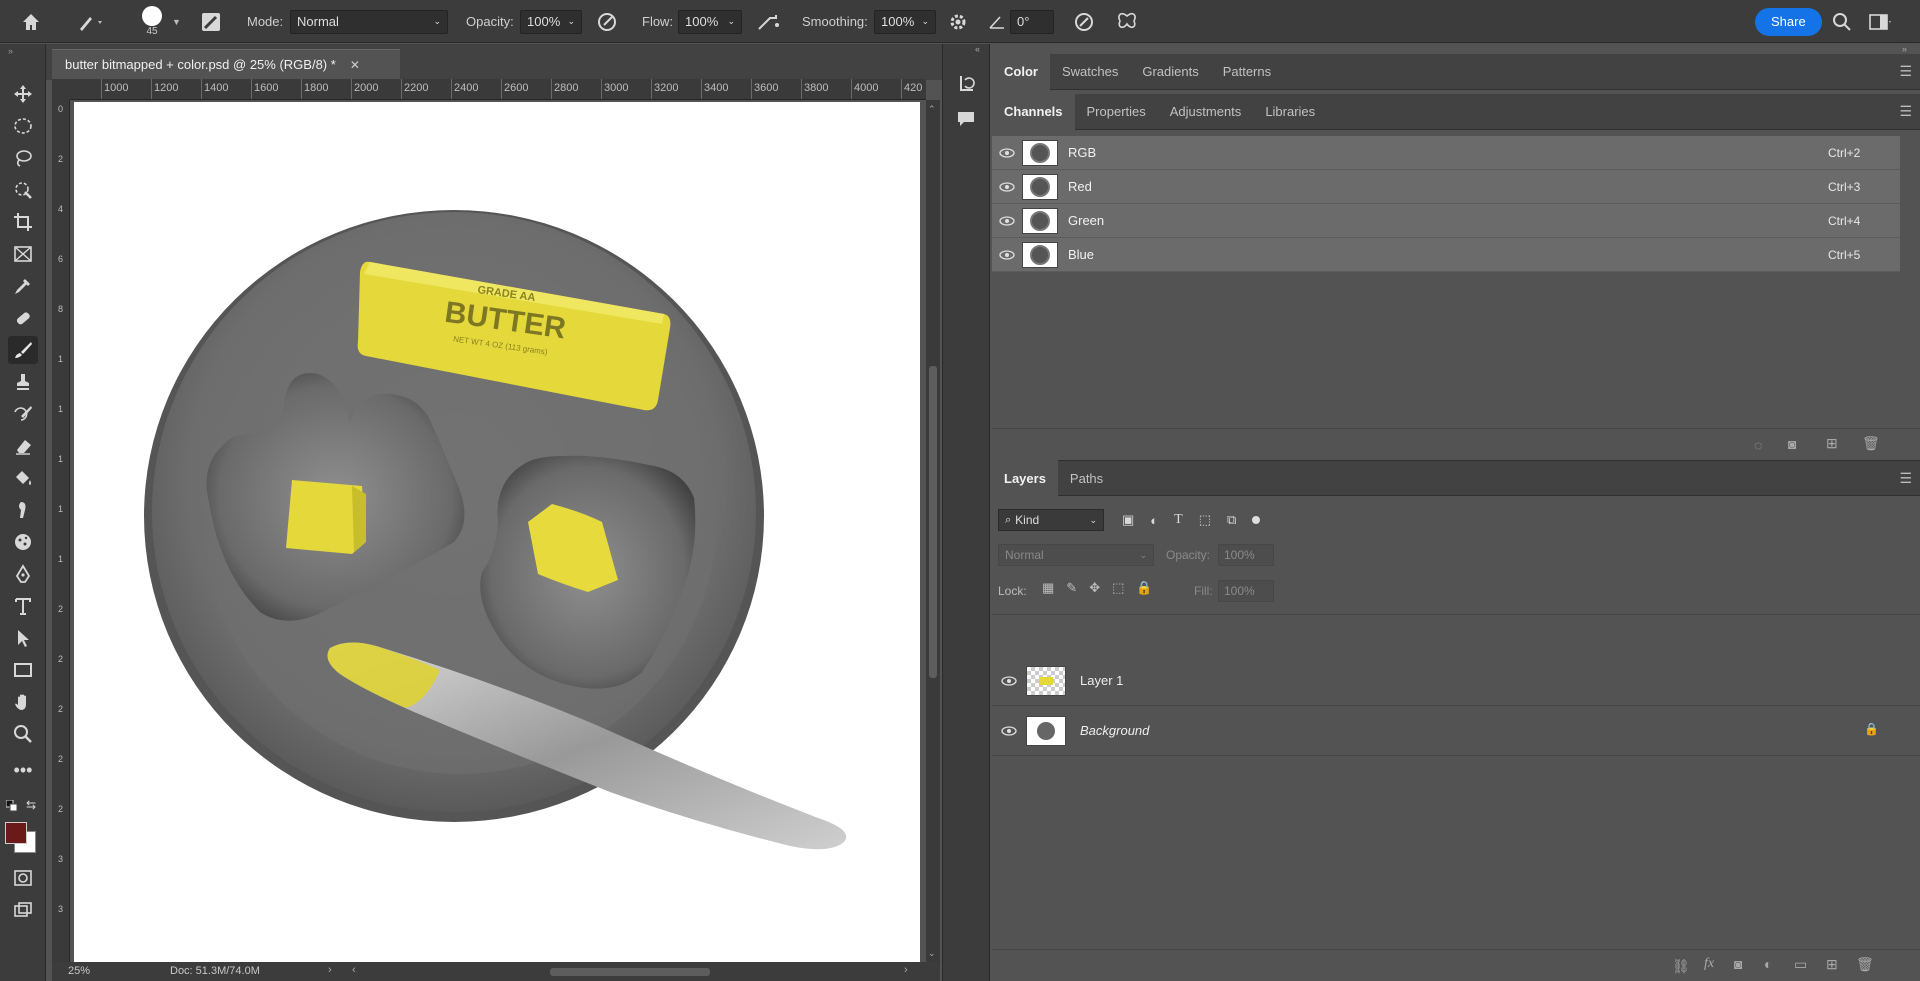 The height and width of the screenshot is (981, 1920). Describe the element at coordinates (23, 382) in the screenshot. I see `clone-stamp-tool-icon` at that location.